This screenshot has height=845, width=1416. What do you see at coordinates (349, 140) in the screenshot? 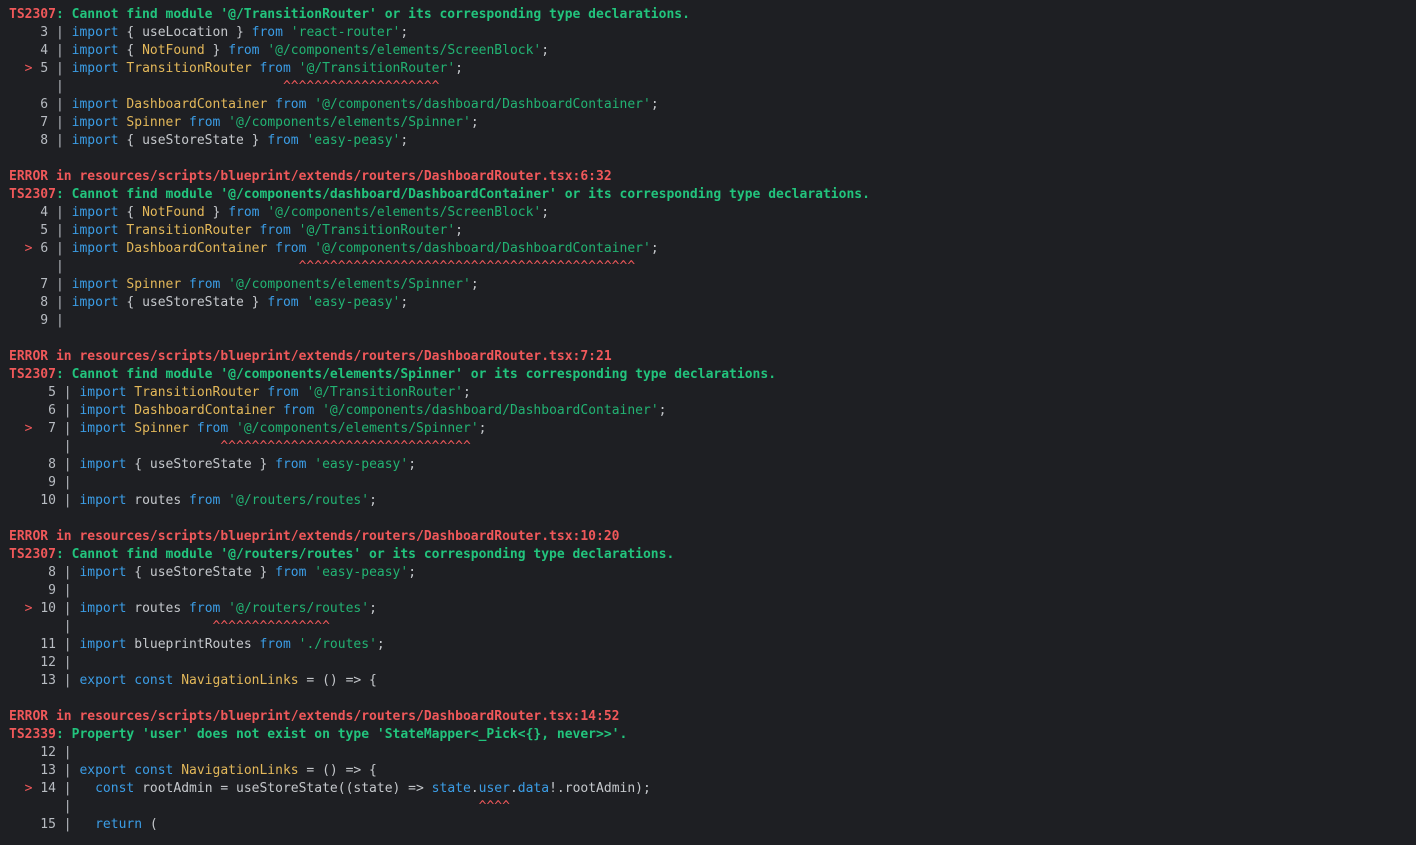
I see `terminal-text: 'easy-peasy'` at bounding box center [349, 140].